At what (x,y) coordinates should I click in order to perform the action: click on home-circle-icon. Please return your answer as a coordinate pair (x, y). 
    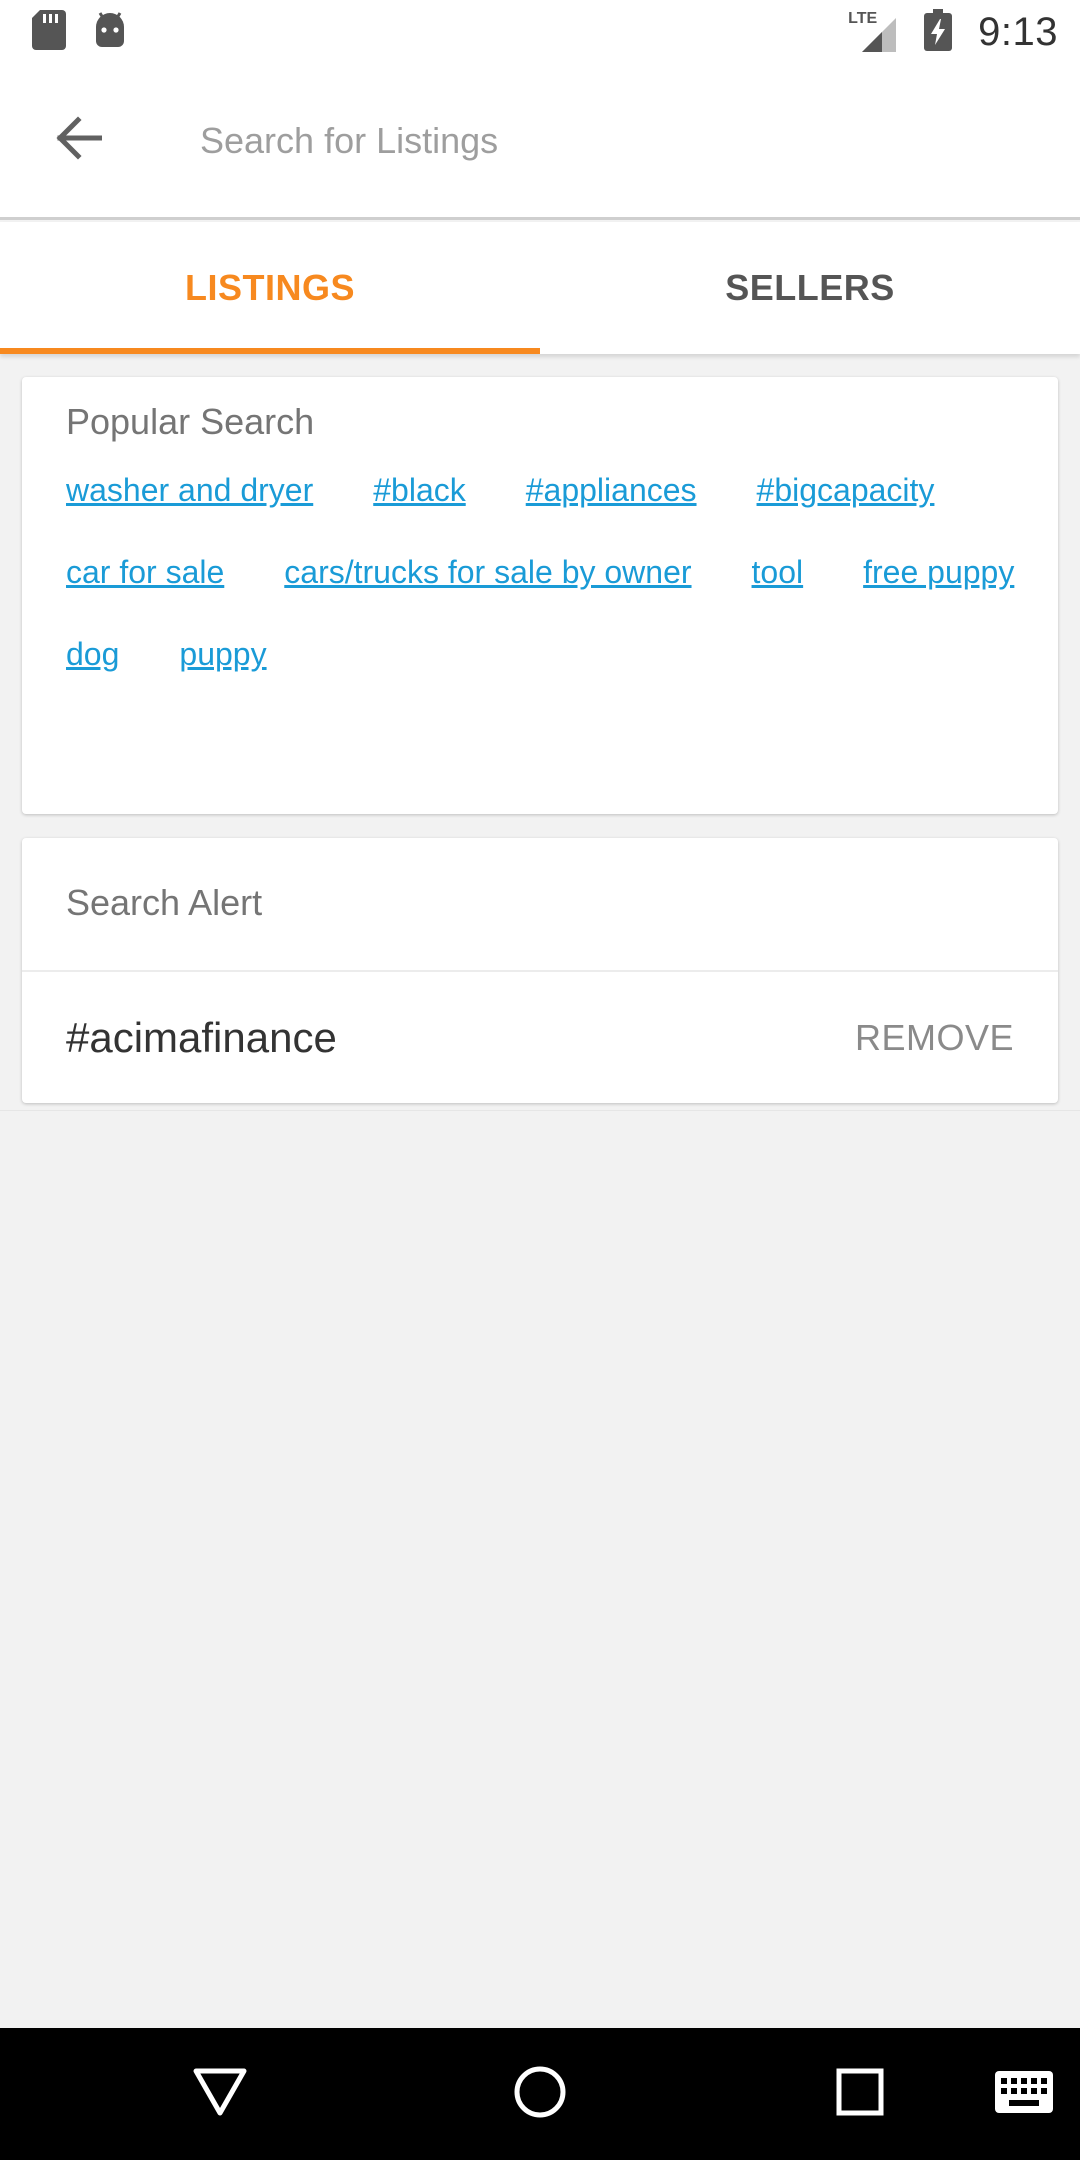
    Looking at the image, I should click on (540, 2094).